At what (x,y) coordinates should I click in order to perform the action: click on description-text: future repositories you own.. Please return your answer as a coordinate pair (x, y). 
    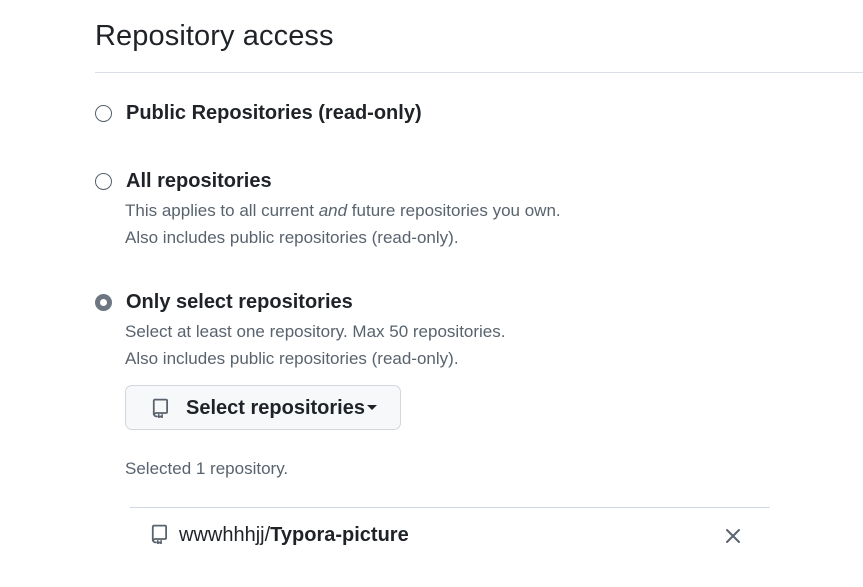
    Looking at the image, I should click on (454, 210).